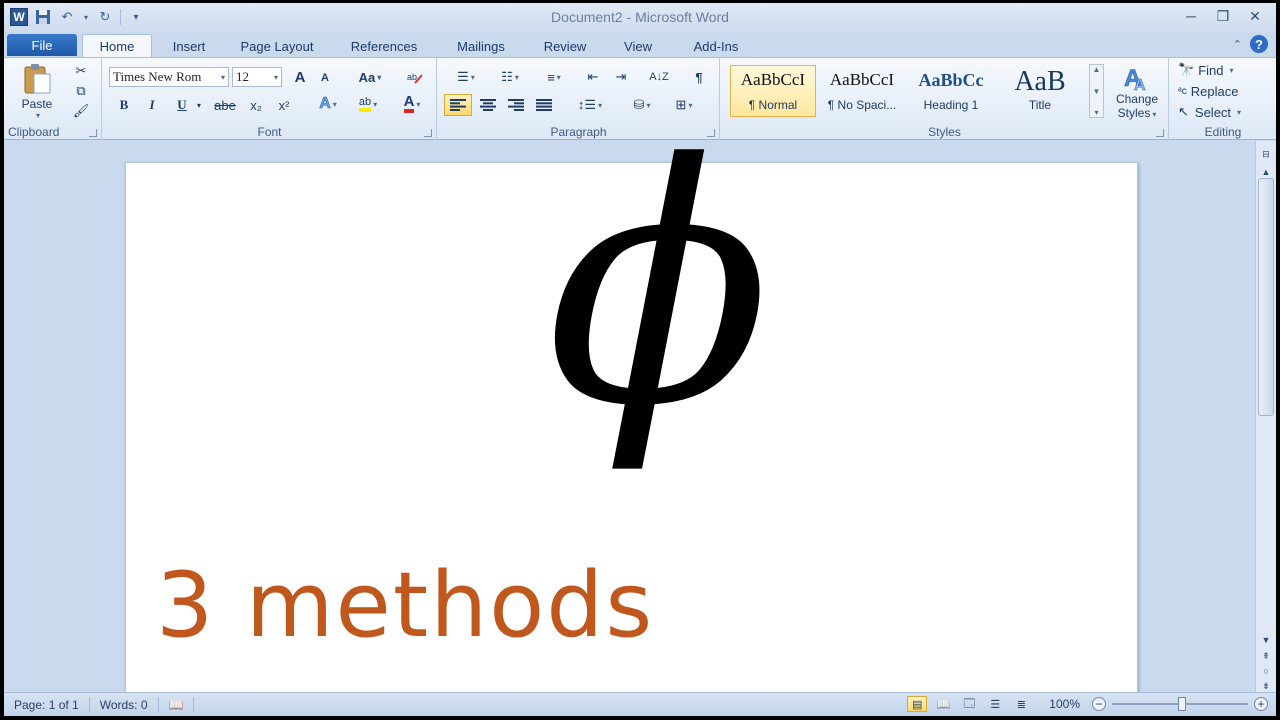 This screenshot has width=1280, height=720. Describe the element at coordinates (1214, 91) in the screenshot. I see `replace-label: Replace` at that location.